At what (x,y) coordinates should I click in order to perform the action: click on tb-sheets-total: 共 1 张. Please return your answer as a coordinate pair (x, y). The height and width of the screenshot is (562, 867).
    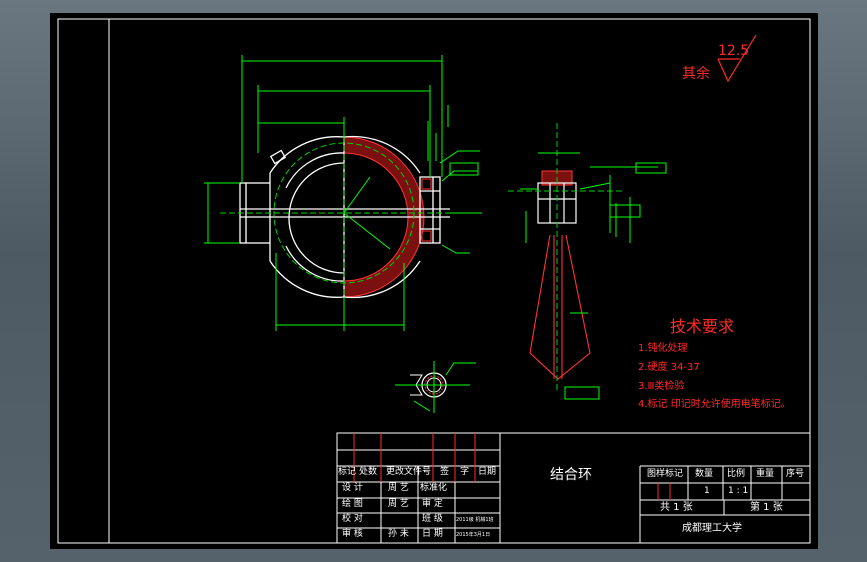
    Looking at the image, I should click on (676, 507).